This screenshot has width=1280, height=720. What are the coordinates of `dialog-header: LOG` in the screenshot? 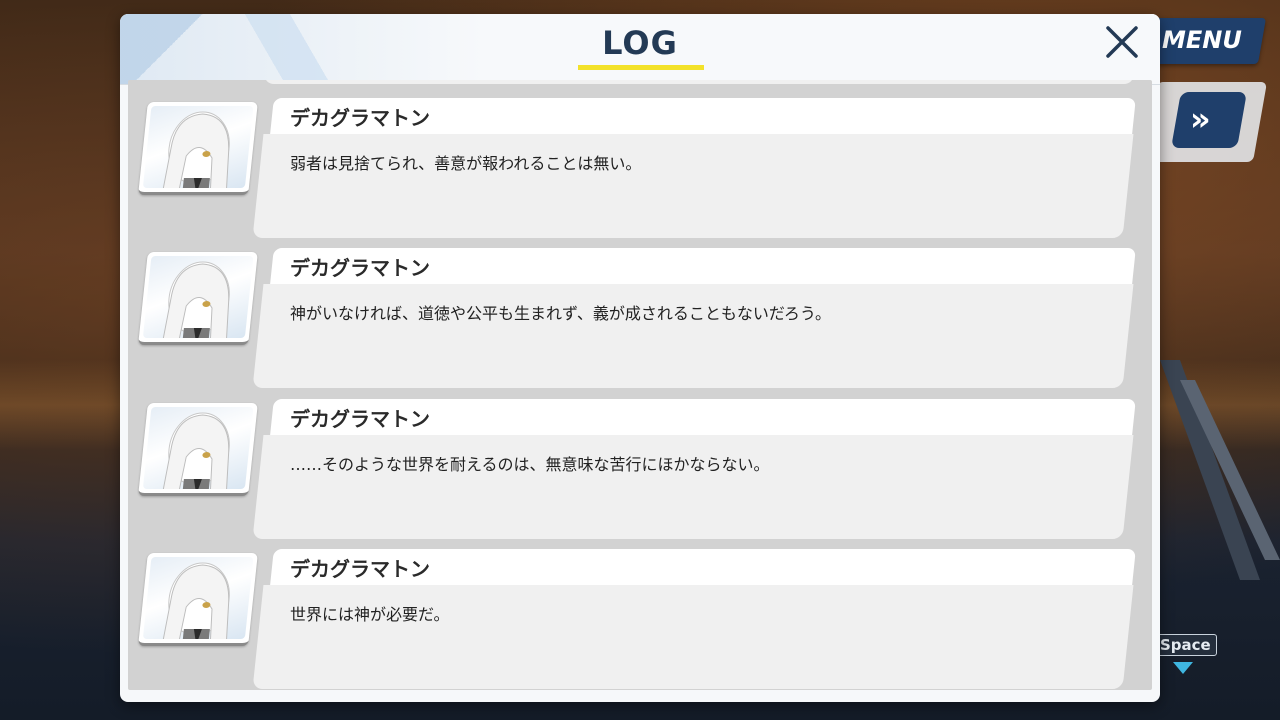 It's located at (640, 49).